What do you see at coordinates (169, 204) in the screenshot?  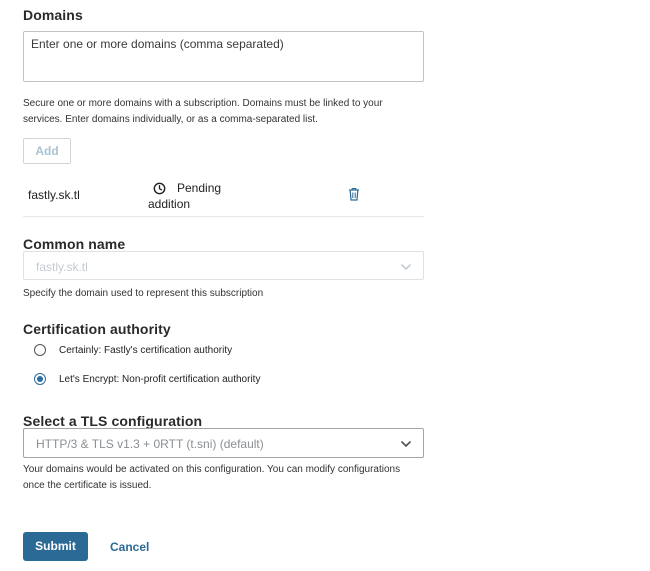 I see `domain-status-line-2: addition` at bounding box center [169, 204].